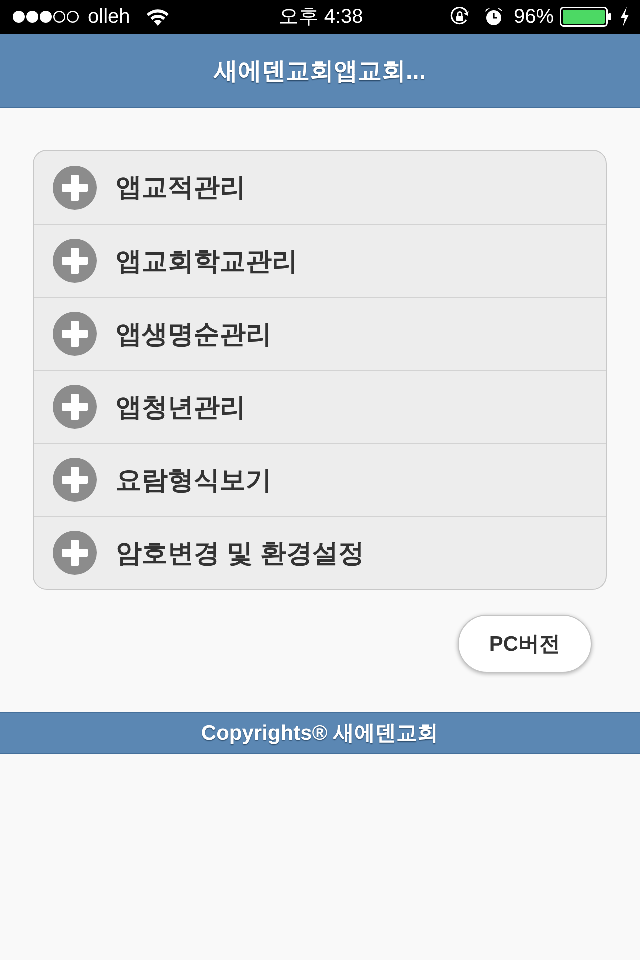  What do you see at coordinates (321, 17) in the screenshot?
I see `clock-time: 오후 4:38` at bounding box center [321, 17].